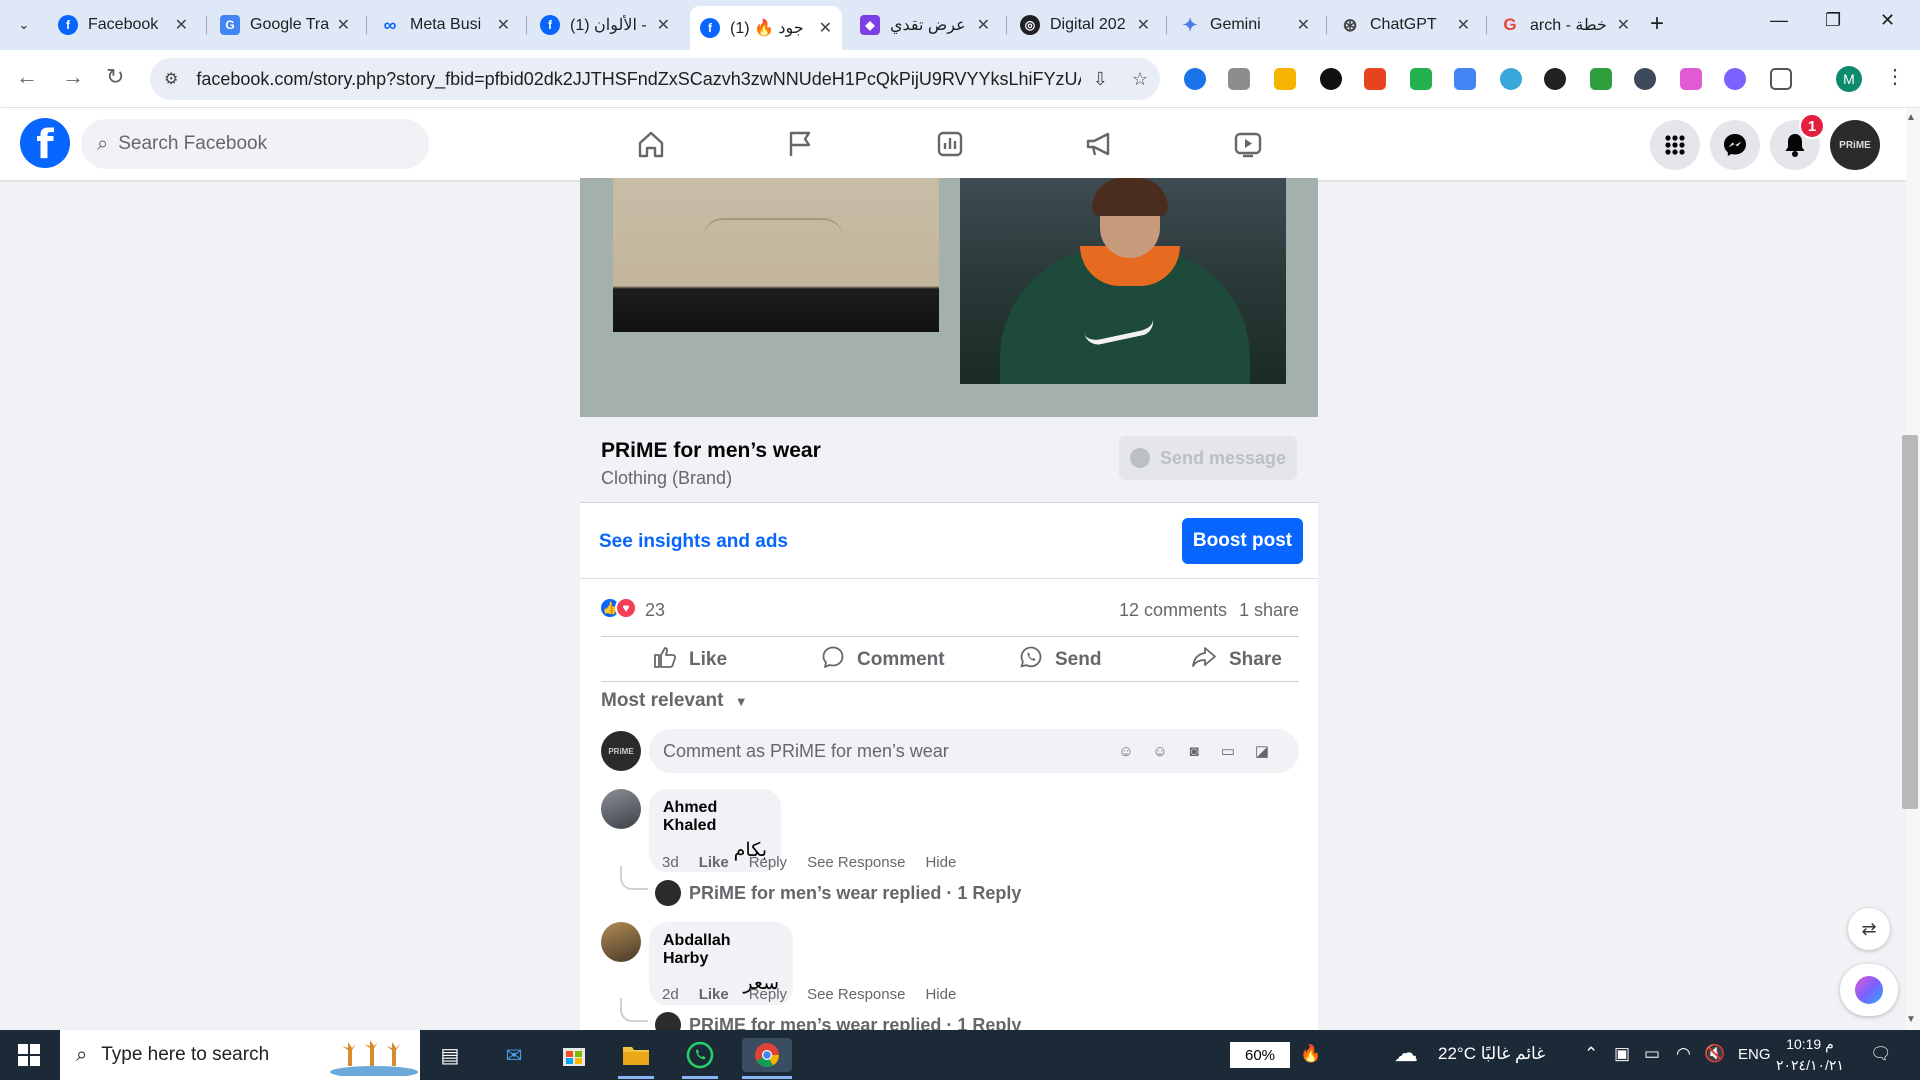  Describe the element at coordinates (1911, 1019) in the screenshot. I see `scroll-down-icon: ▼` at that location.